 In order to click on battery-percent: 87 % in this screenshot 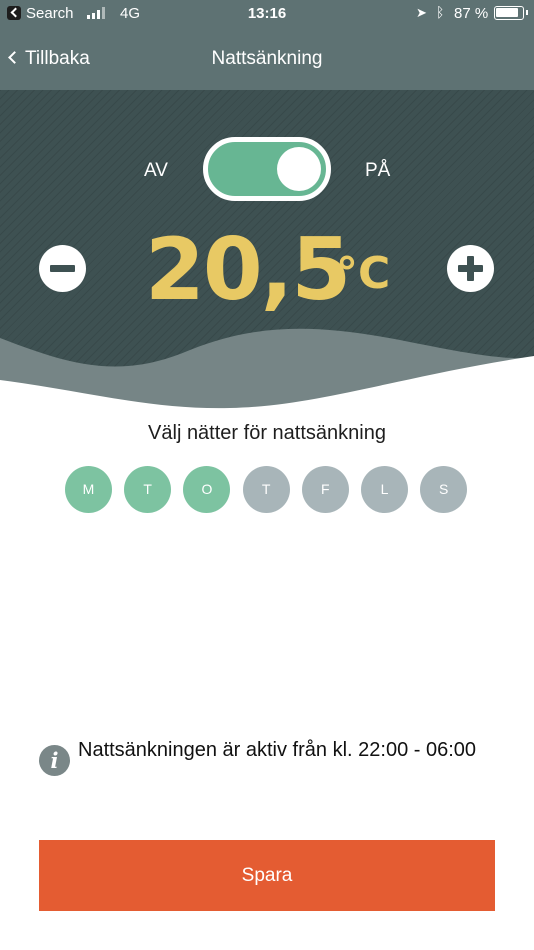, I will do `click(471, 13)`.